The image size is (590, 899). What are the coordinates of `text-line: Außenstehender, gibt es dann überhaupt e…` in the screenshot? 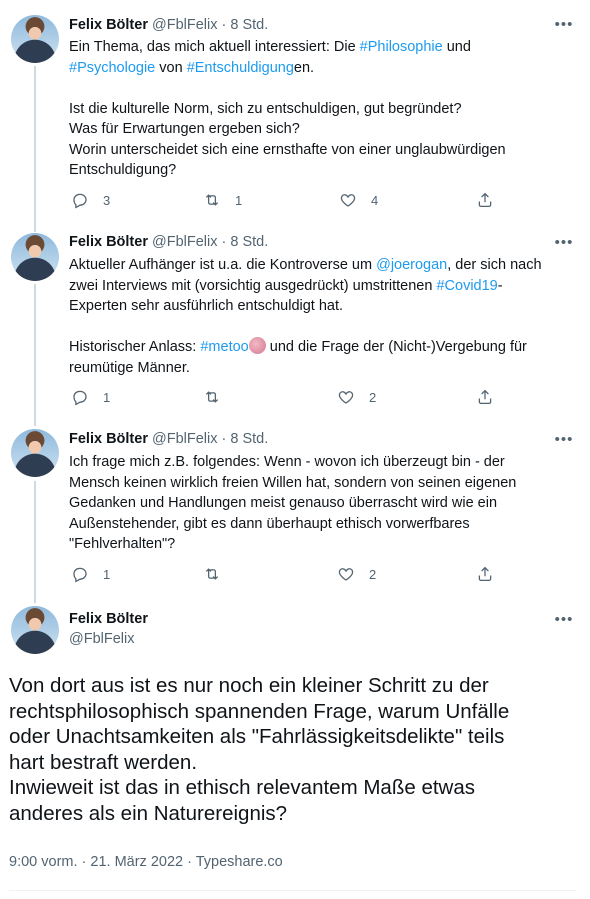 It's located at (269, 523).